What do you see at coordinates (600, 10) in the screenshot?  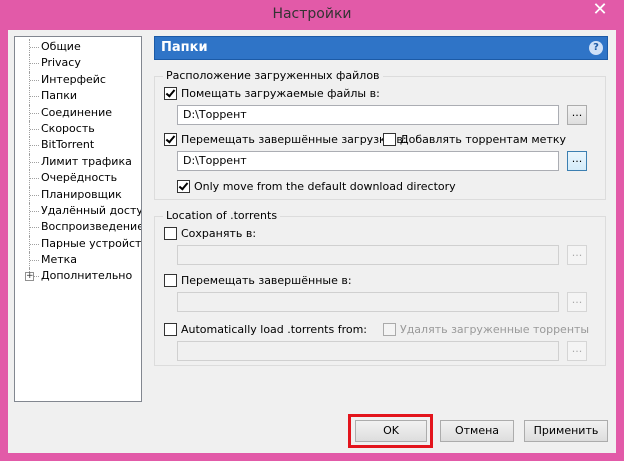 I see `close-icon: ✕` at bounding box center [600, 10].